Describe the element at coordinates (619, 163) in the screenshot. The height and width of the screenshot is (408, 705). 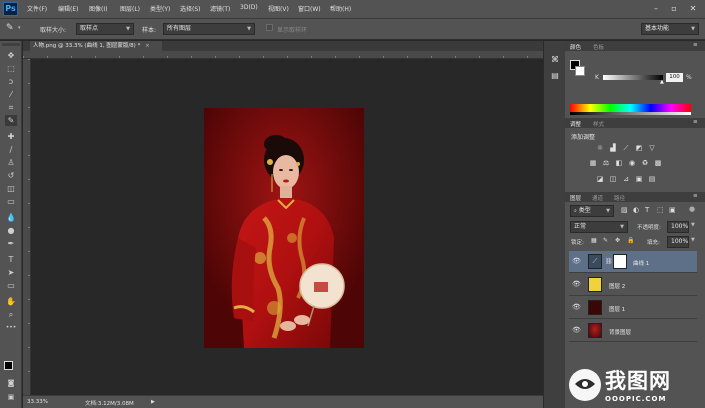
I see `black-white-icon: ◧` at that location.